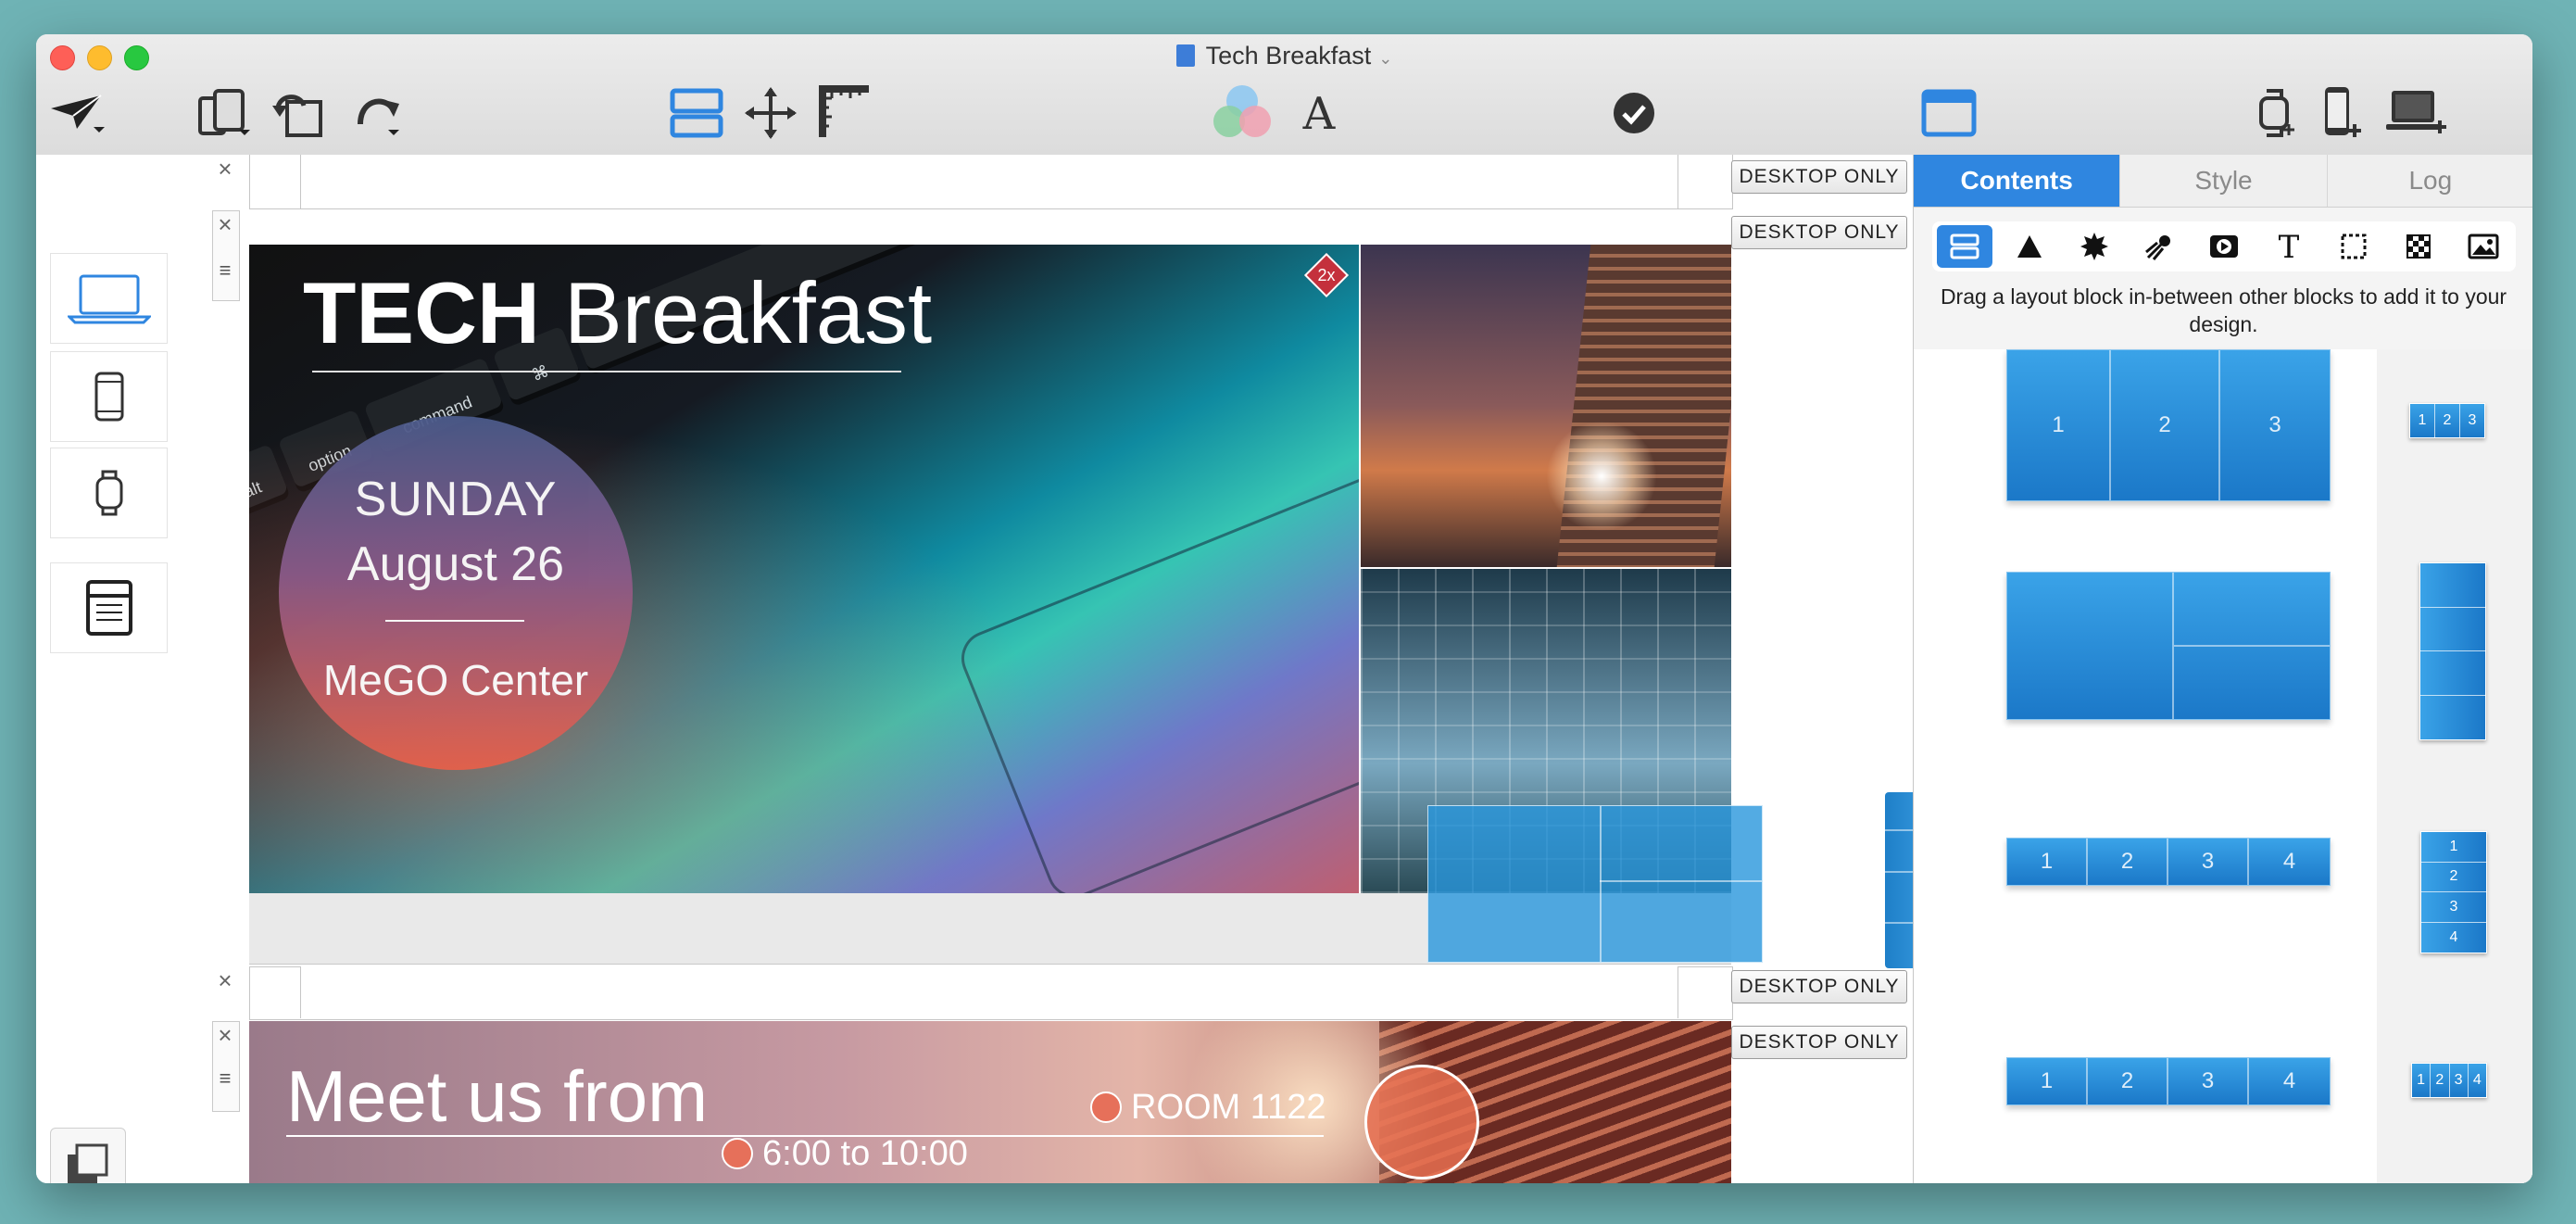  I want to click on layers-button, so click(88, 1155).